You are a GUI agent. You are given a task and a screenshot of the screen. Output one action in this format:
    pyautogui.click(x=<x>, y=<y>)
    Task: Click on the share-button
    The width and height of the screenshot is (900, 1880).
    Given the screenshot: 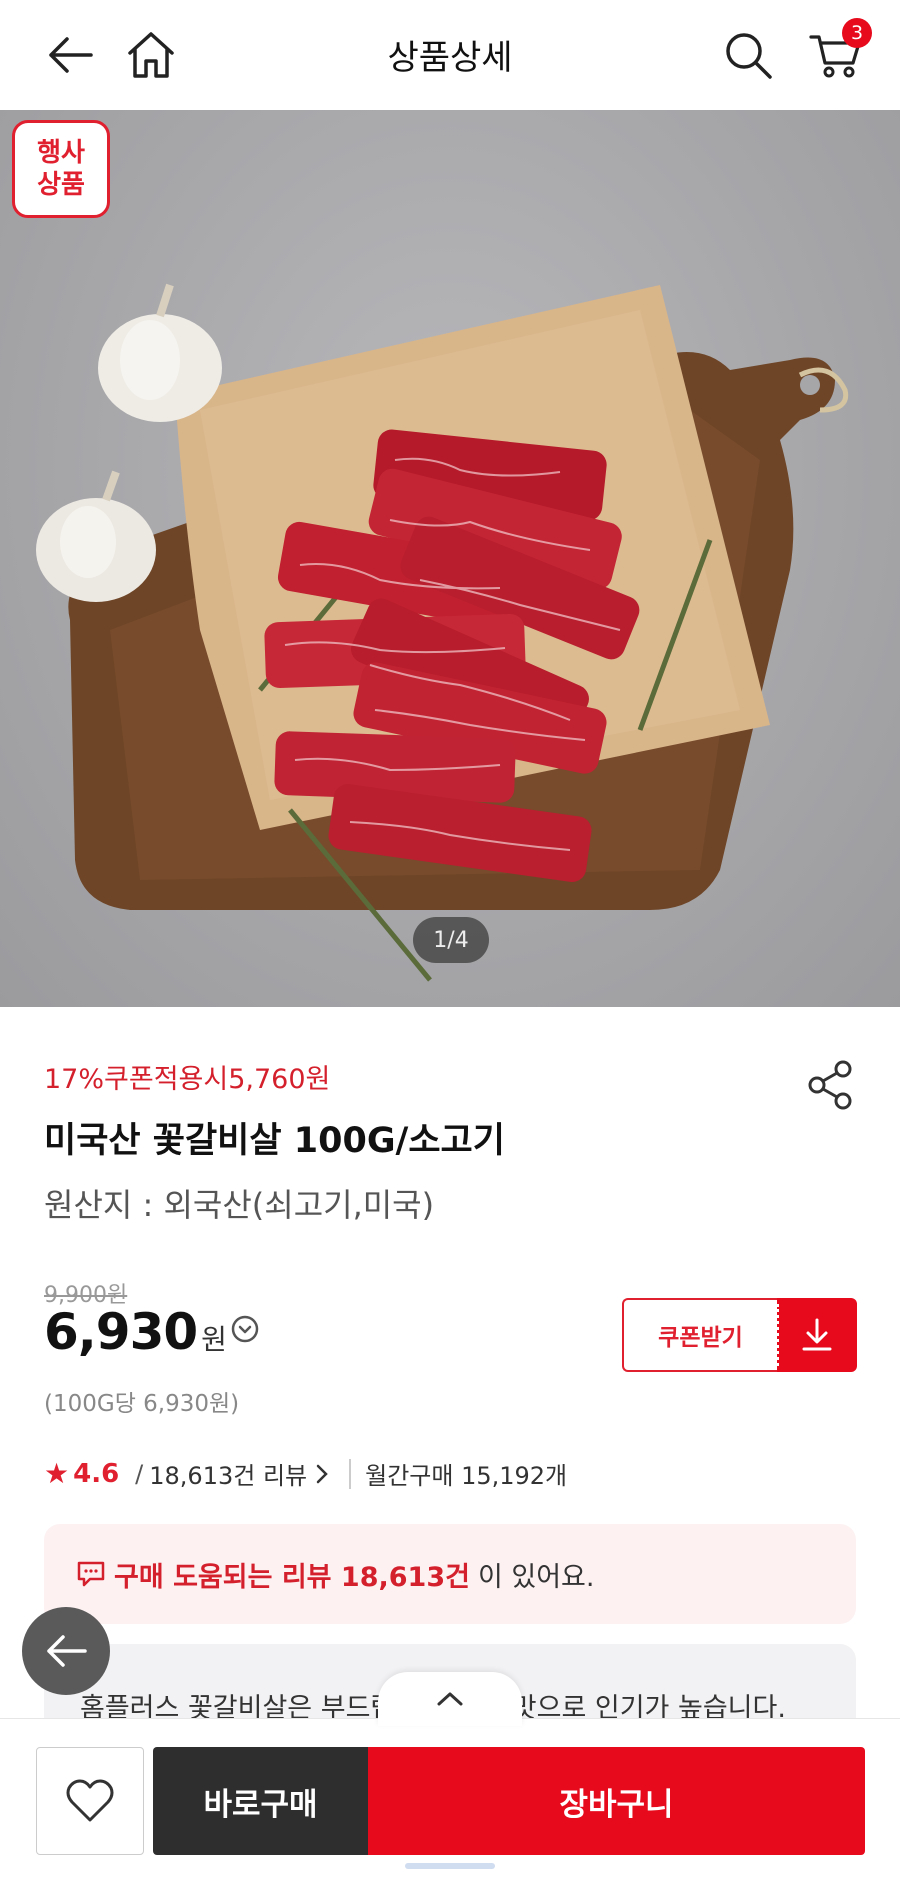 What is the action you would take?
    pyautogui.click(x=831, y=1085)
    